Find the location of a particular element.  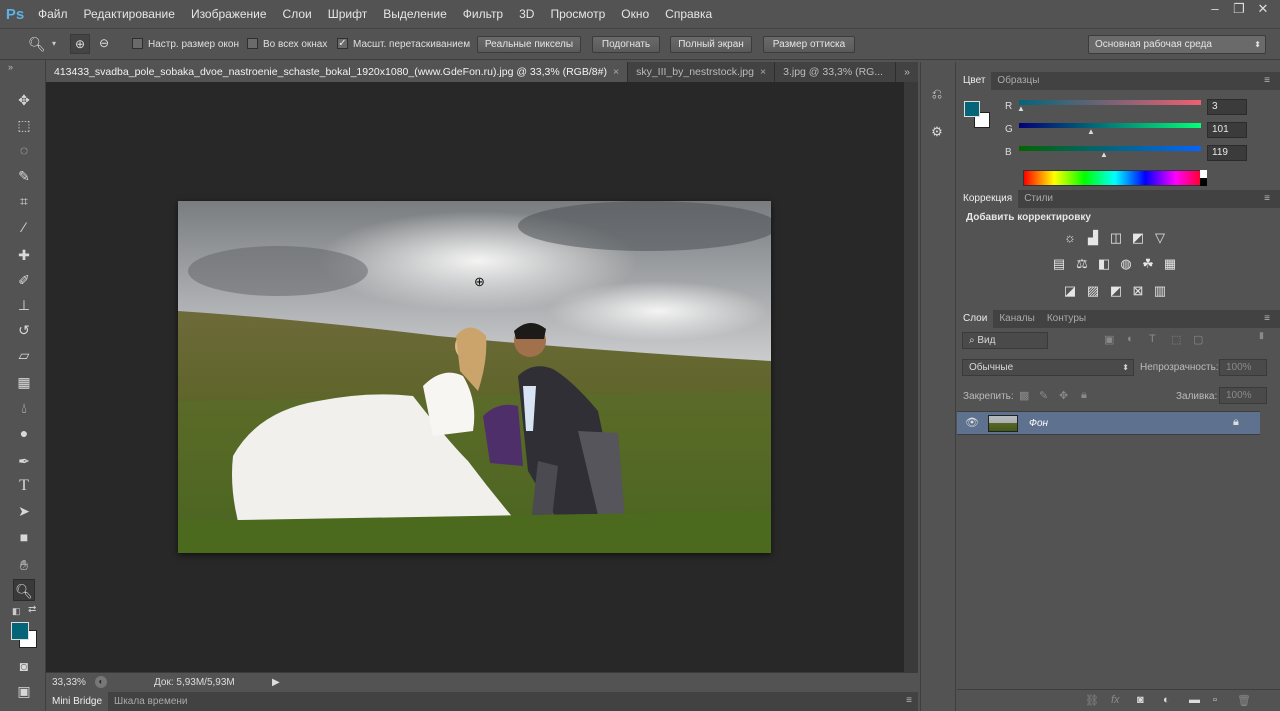

filter-pixel-icon: ▣ is located at coordinates (1109, 339).